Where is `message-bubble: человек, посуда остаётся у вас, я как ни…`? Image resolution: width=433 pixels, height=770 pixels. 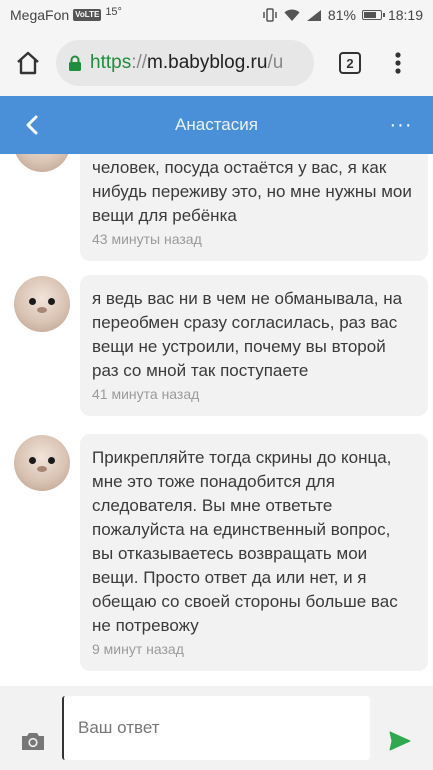
message-bubble: человек, посуда остаётся у вас, я как ни… is located at coordinates (254, 207).